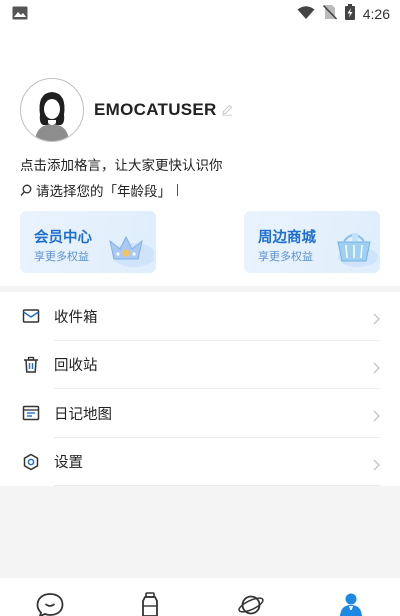 The width and height of the screenshot is (400, 616). What do you see at coordinates (285, 256) in the screenshot?
I see `merch-store-subtitle: 享更多权益` at bounding box center [285, 256].